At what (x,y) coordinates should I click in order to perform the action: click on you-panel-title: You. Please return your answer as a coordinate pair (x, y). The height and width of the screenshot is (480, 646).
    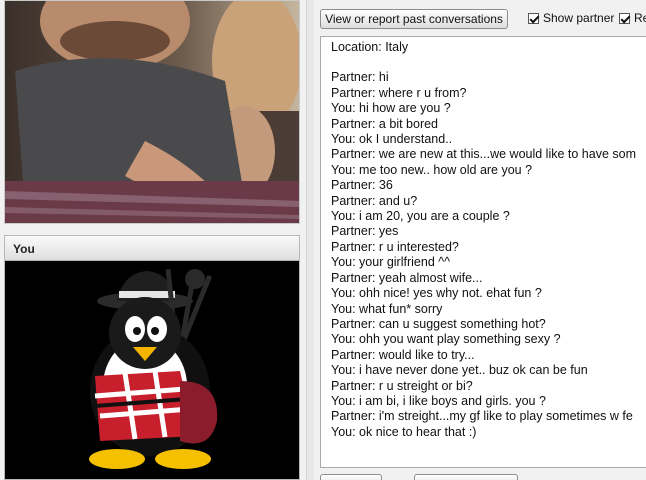
    Looking at the image, I should click on (152, 248).